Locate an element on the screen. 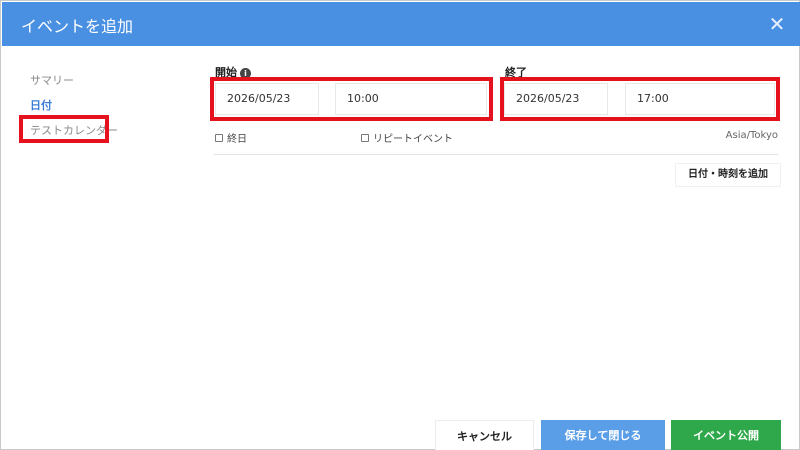 This screenshot has height=450, width=800. publish-event-button: イベント公開 is located at coordinates (726, 435).